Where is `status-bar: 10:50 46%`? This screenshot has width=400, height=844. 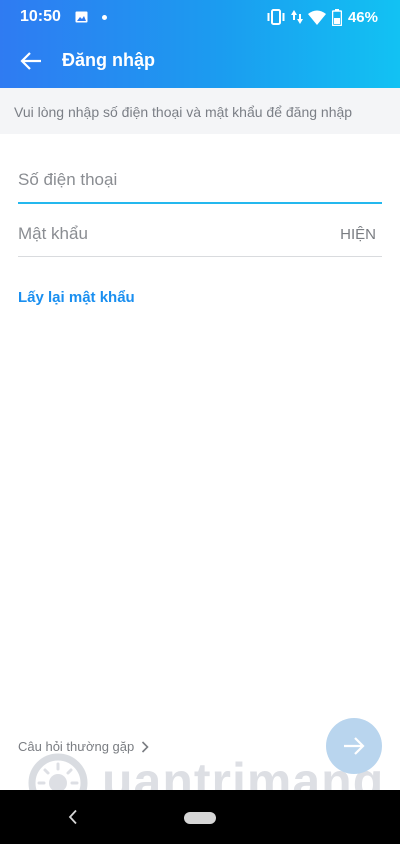
status-bar: 10:50 46% is located at coordinates (200, 17).